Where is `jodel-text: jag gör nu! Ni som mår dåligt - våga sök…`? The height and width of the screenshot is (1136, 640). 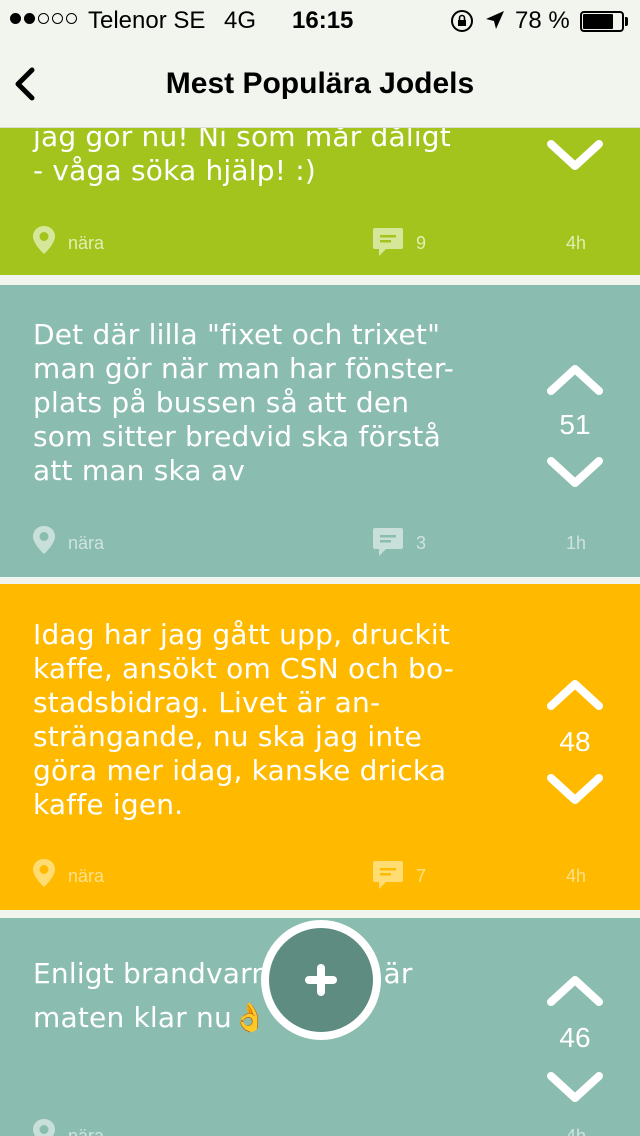
jodel-text: jag gör nu! Ni som mår dåligt - våga sök… is located at coordinates (242, 153).